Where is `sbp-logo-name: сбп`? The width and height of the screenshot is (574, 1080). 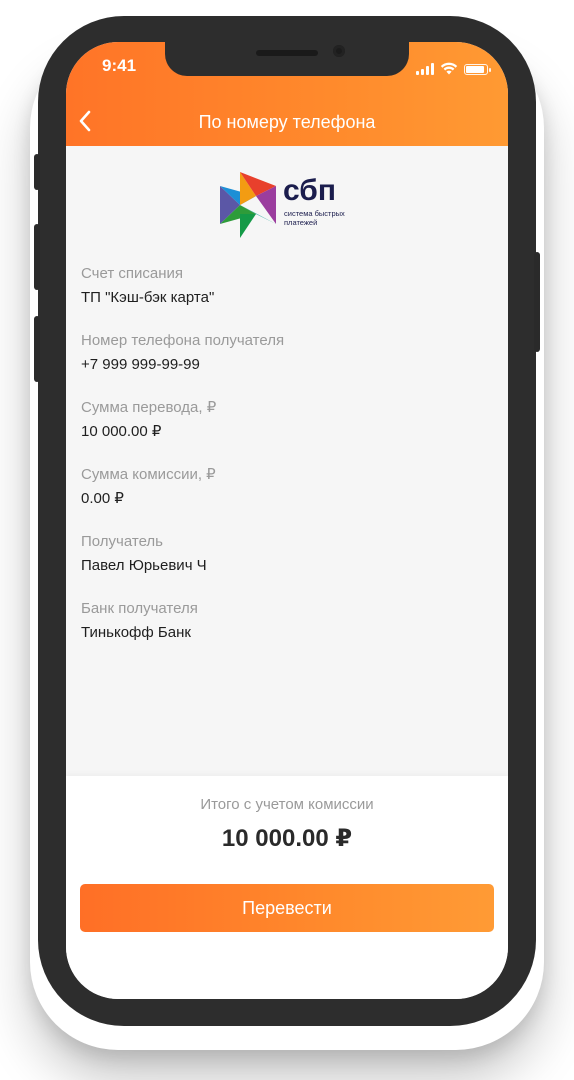
sbp-logo-name: сбп is located at coordinates (309, 190).